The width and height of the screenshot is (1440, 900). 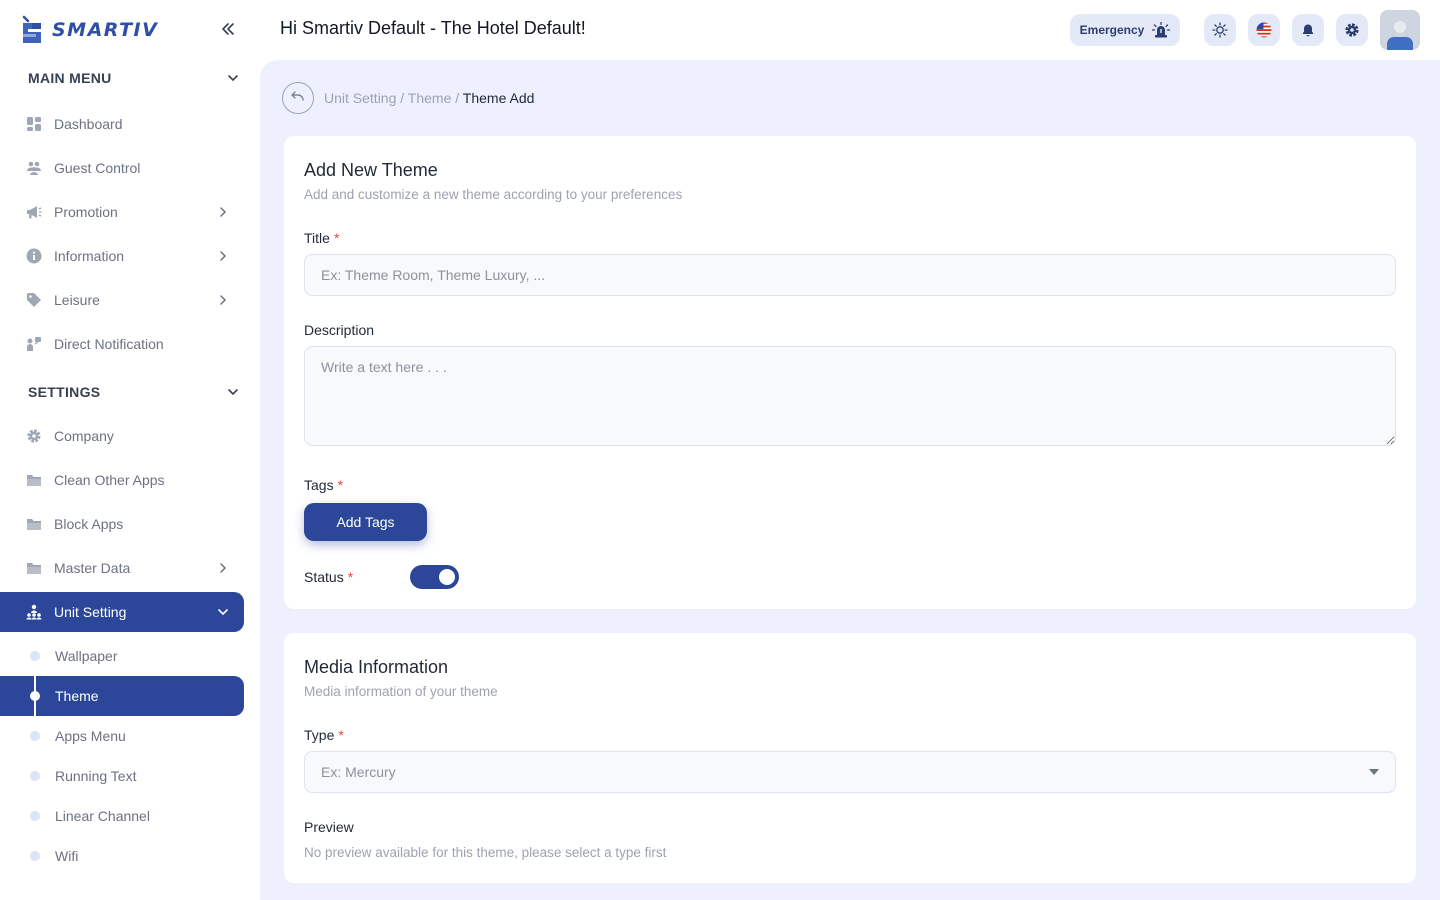 I want to click on type-label-text: Type, so click(x=319, y=735).